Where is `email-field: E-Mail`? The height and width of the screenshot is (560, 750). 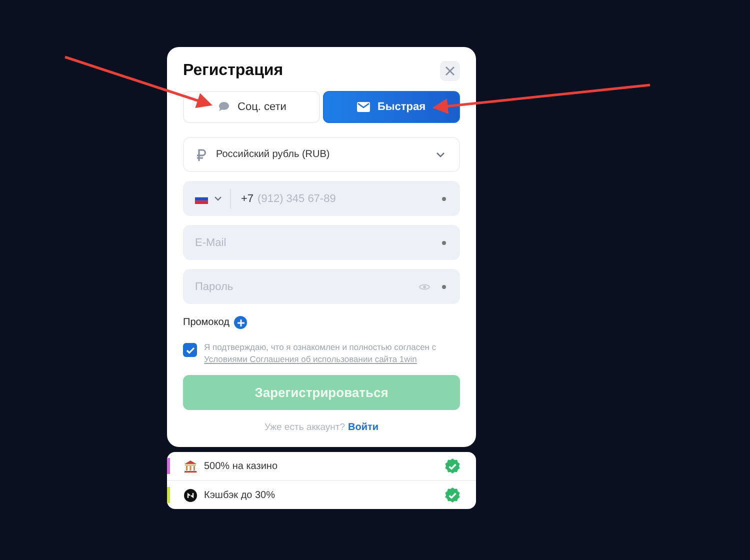
email-field: E-Mail is located at coordinates (321, 242).